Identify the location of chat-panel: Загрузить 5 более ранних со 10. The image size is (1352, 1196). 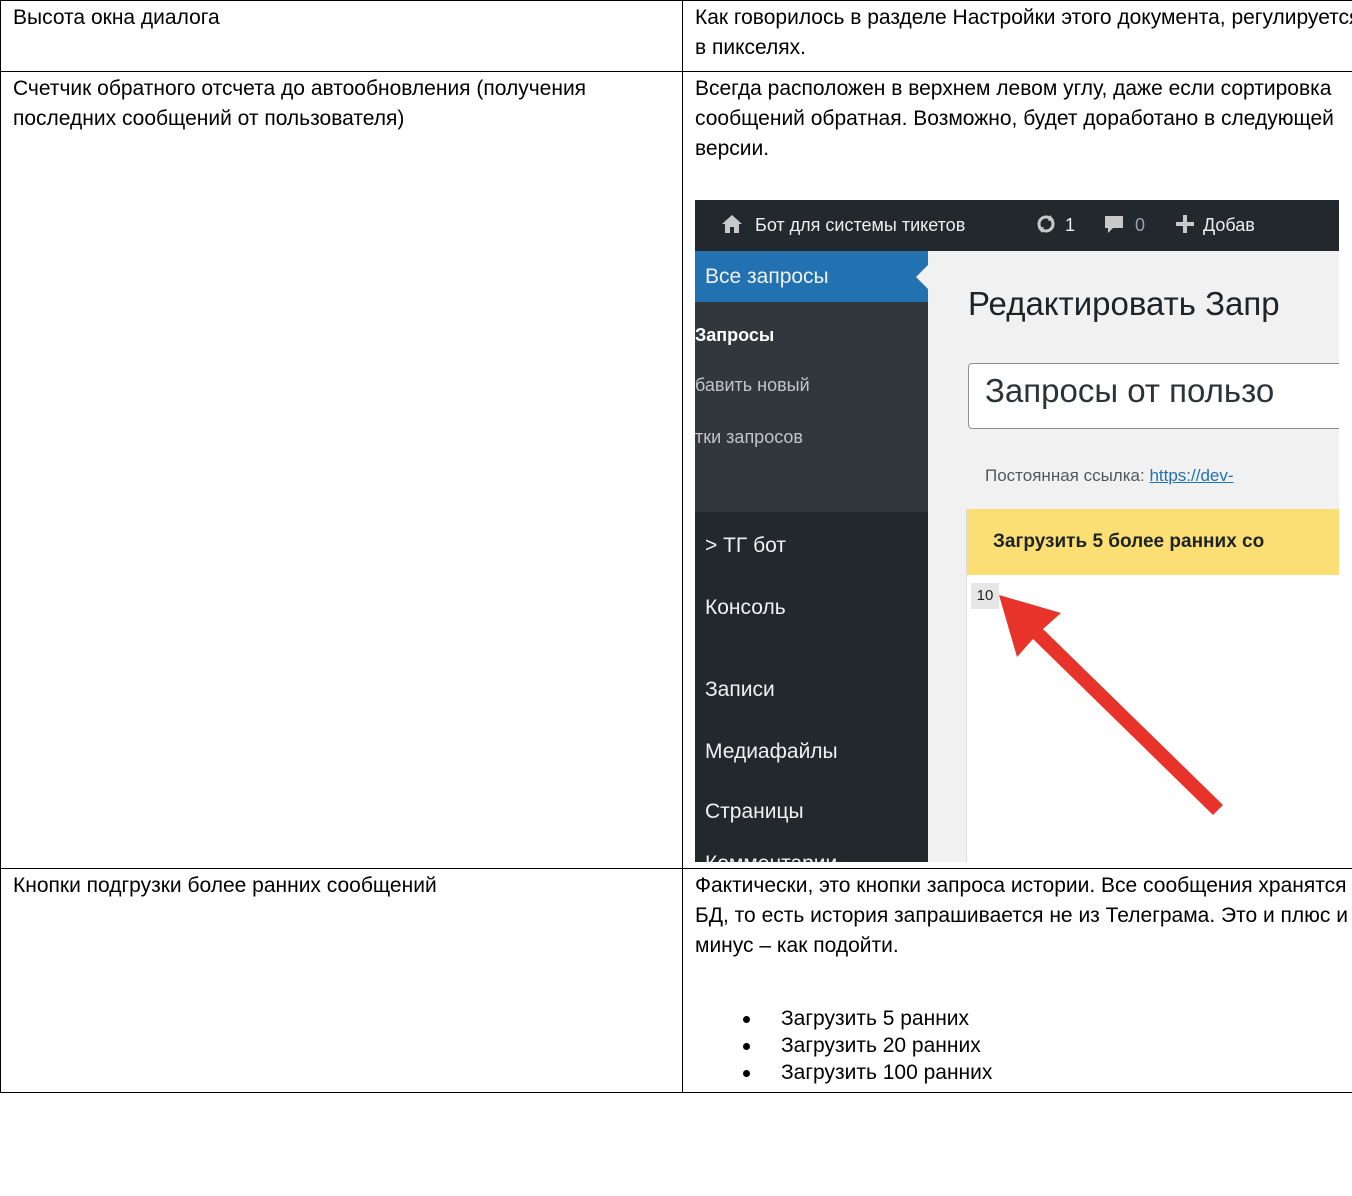
(1152, 685).